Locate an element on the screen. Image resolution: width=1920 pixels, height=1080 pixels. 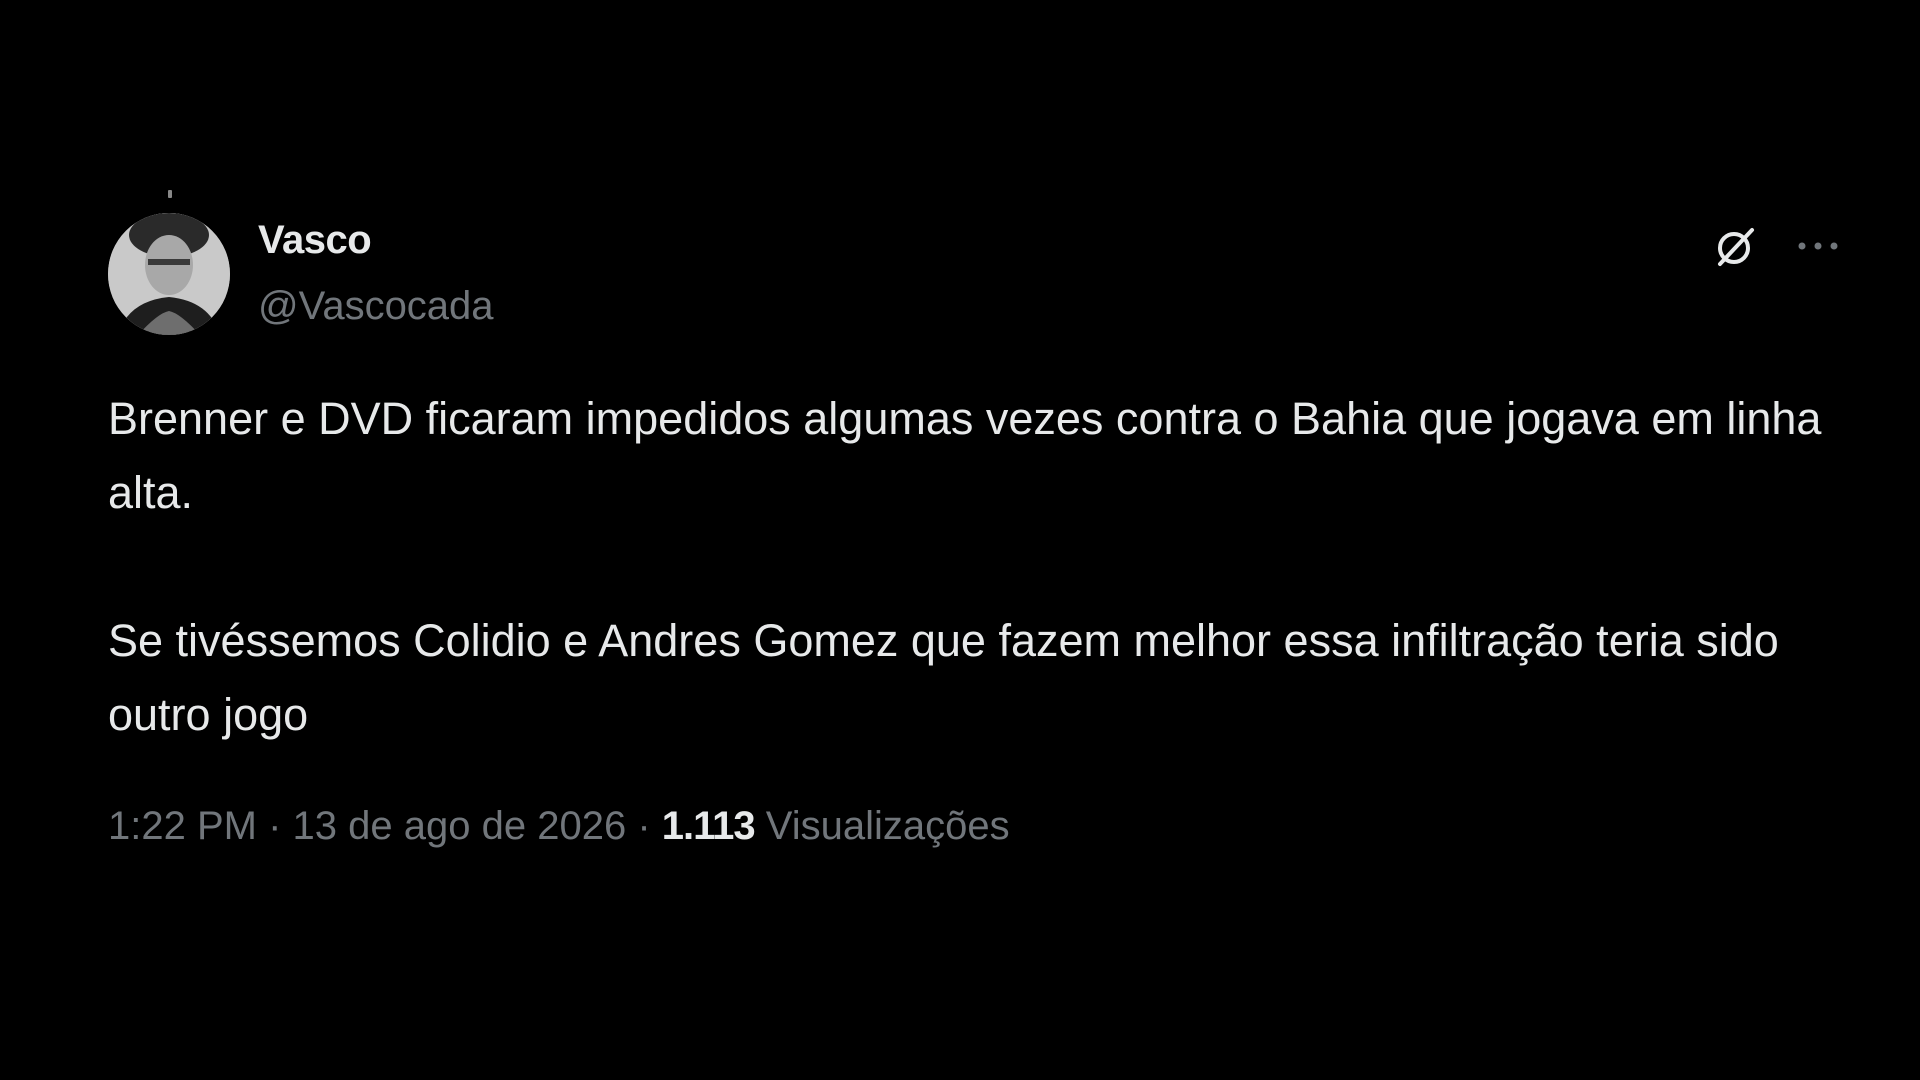
more-options-icon is located at coordinates (1818, 246).